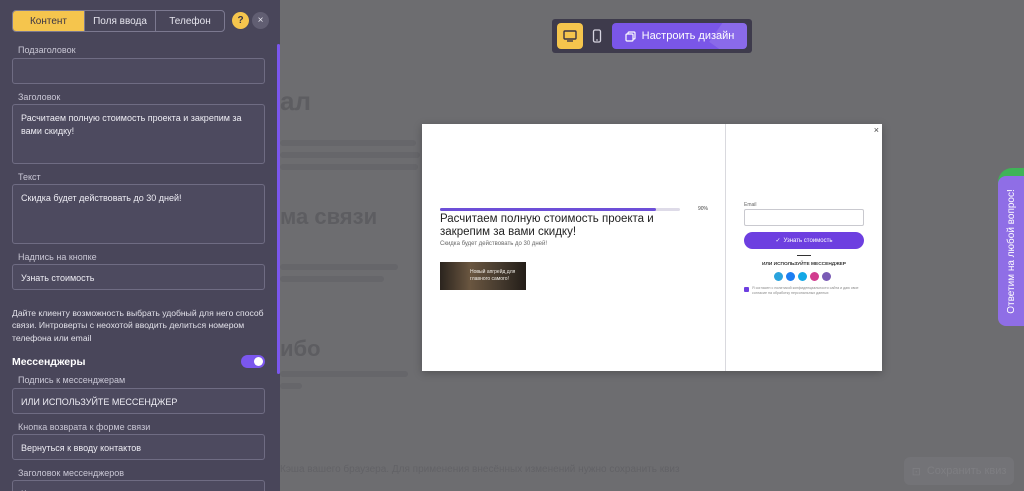 The image size is (1024, 491). I want to click on customize-design-button: Настроить дизайн, so click(679, 36).